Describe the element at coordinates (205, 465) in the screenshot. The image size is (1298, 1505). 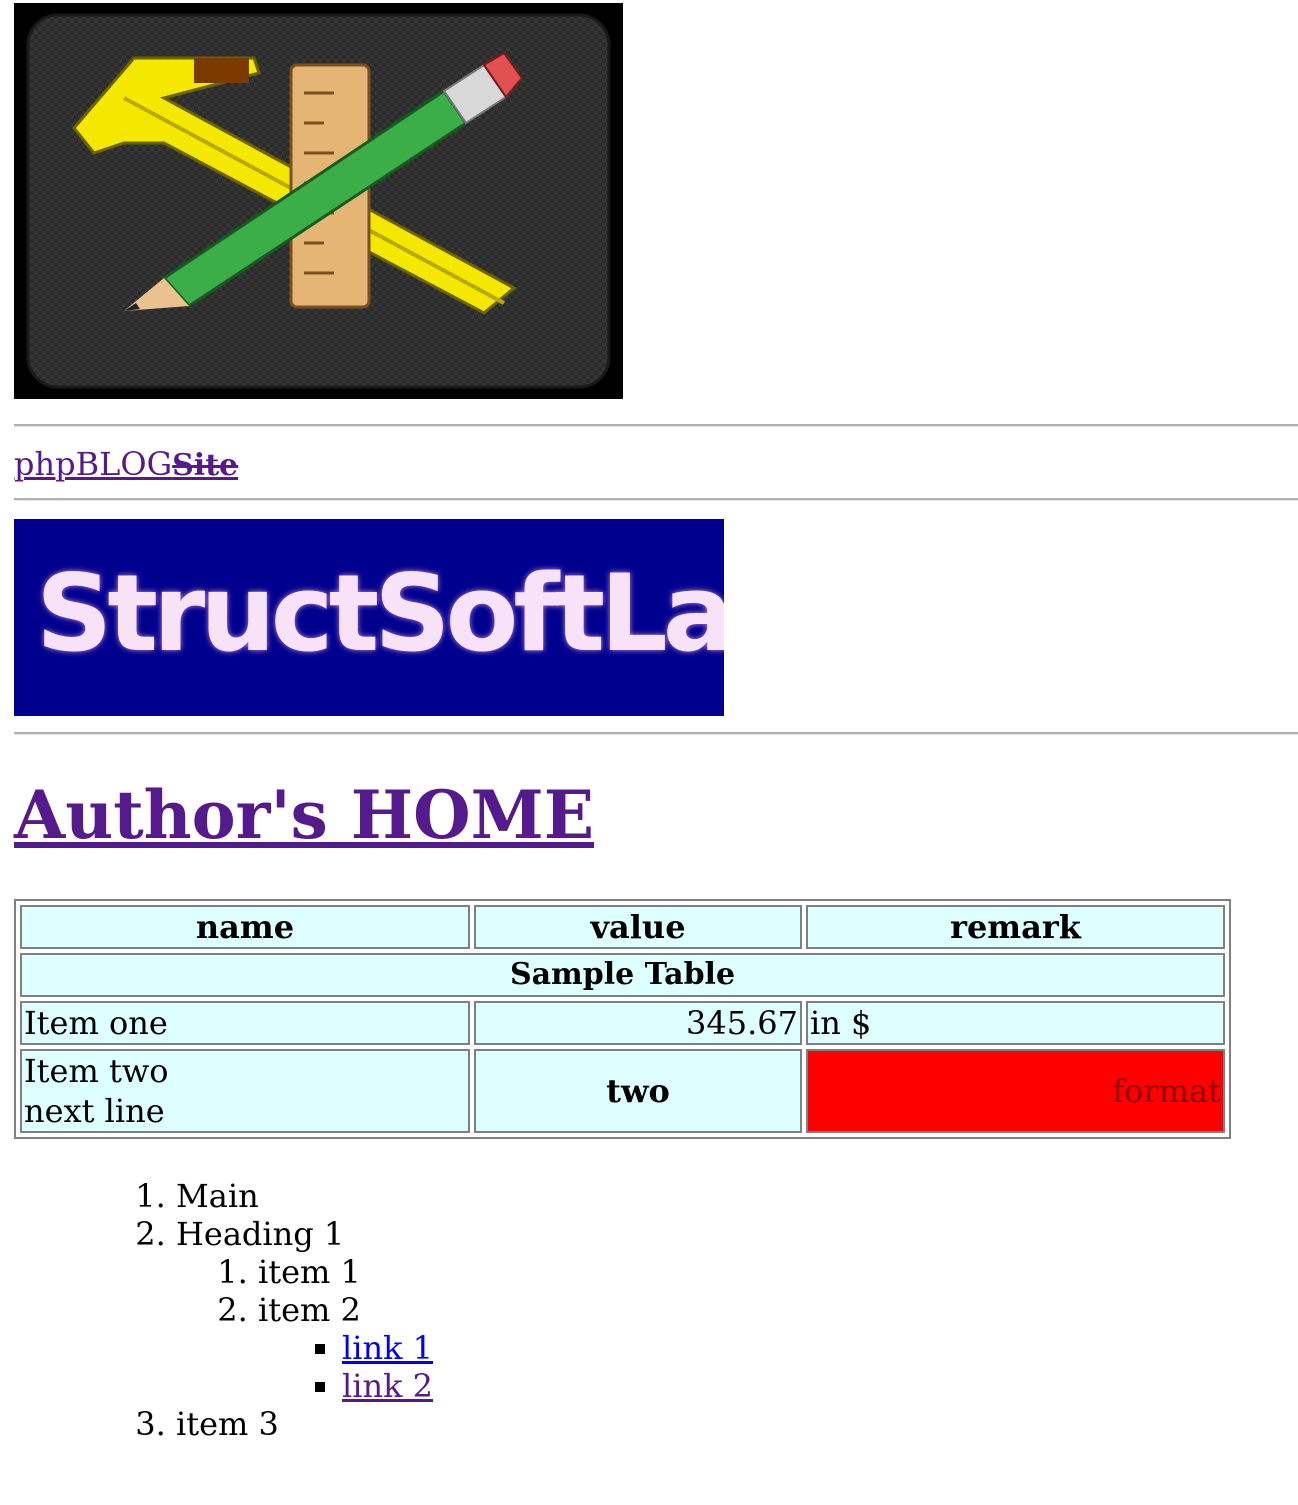
I see `site-name-struck: Site` at that location.